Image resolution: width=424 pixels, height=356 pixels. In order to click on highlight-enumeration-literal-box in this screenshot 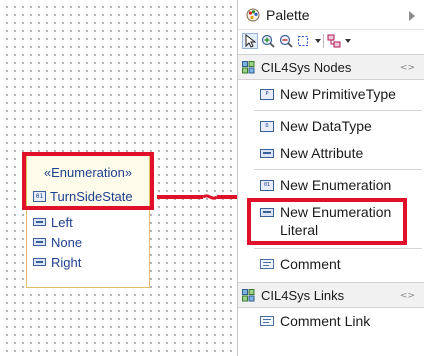, I will do `click(327, 221)`.